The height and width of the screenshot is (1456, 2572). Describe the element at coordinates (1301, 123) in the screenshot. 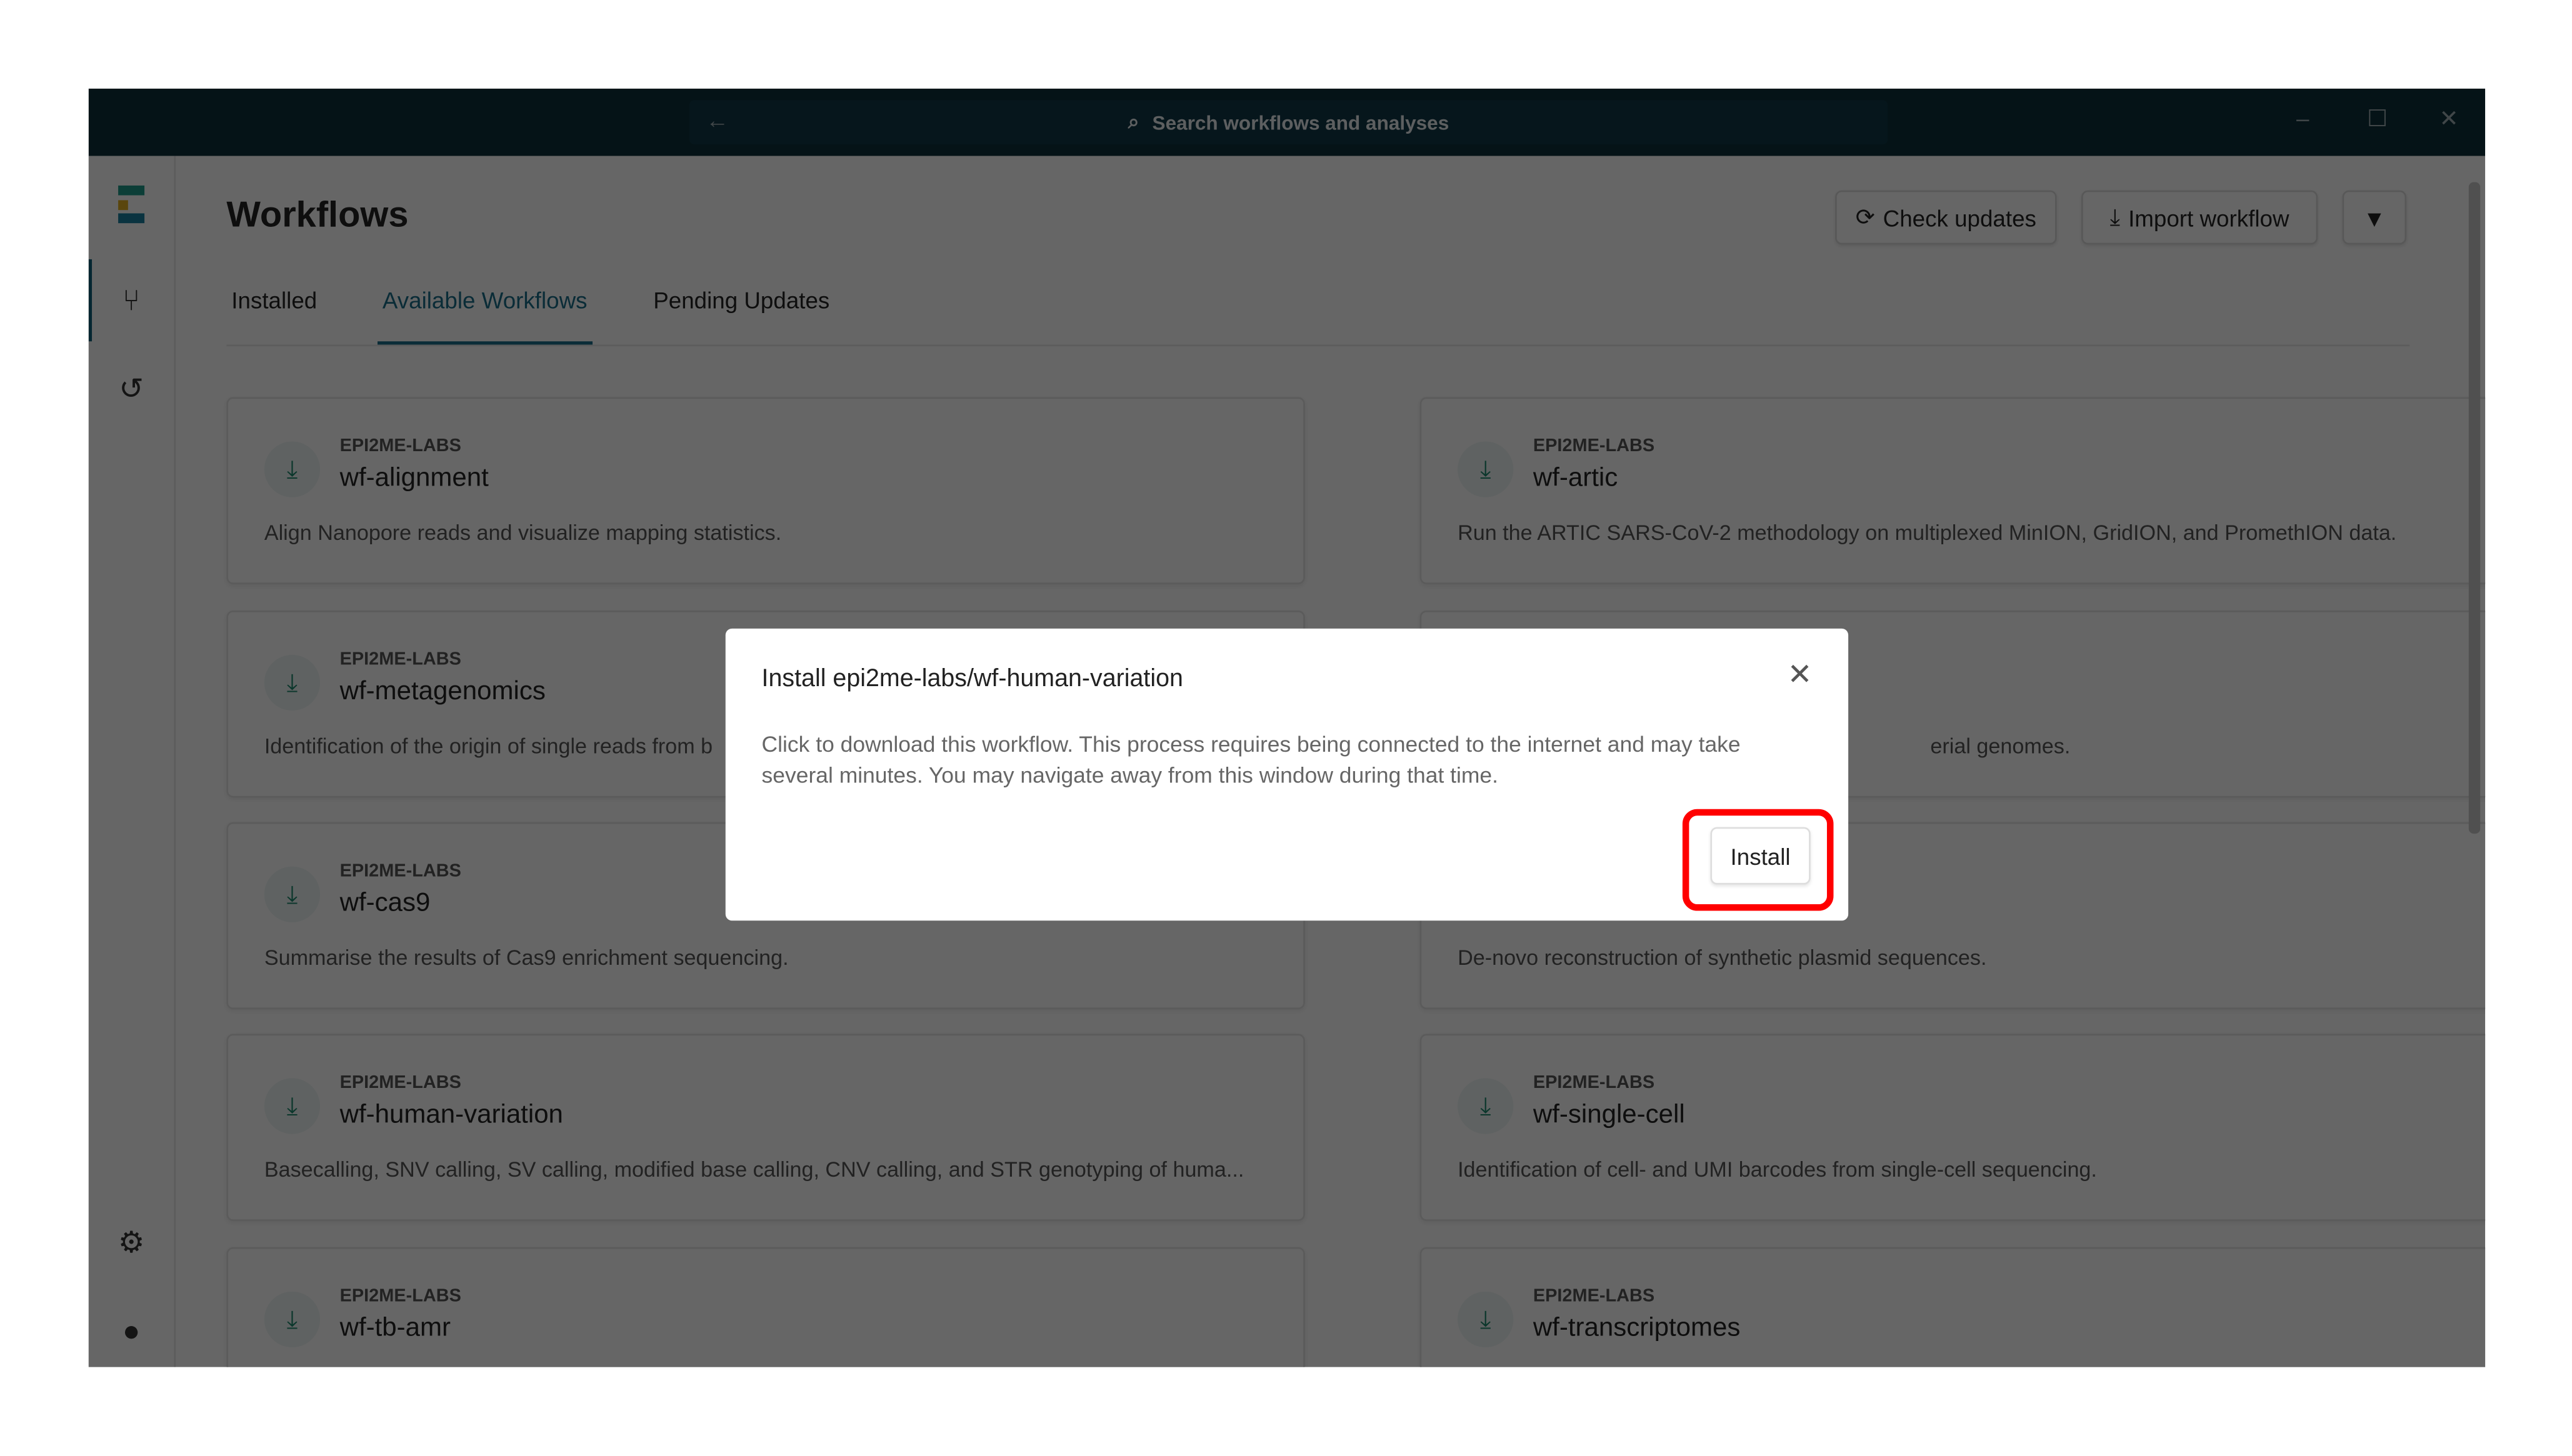

I see `search-placeholder: Search workflows and analyses` at that location.